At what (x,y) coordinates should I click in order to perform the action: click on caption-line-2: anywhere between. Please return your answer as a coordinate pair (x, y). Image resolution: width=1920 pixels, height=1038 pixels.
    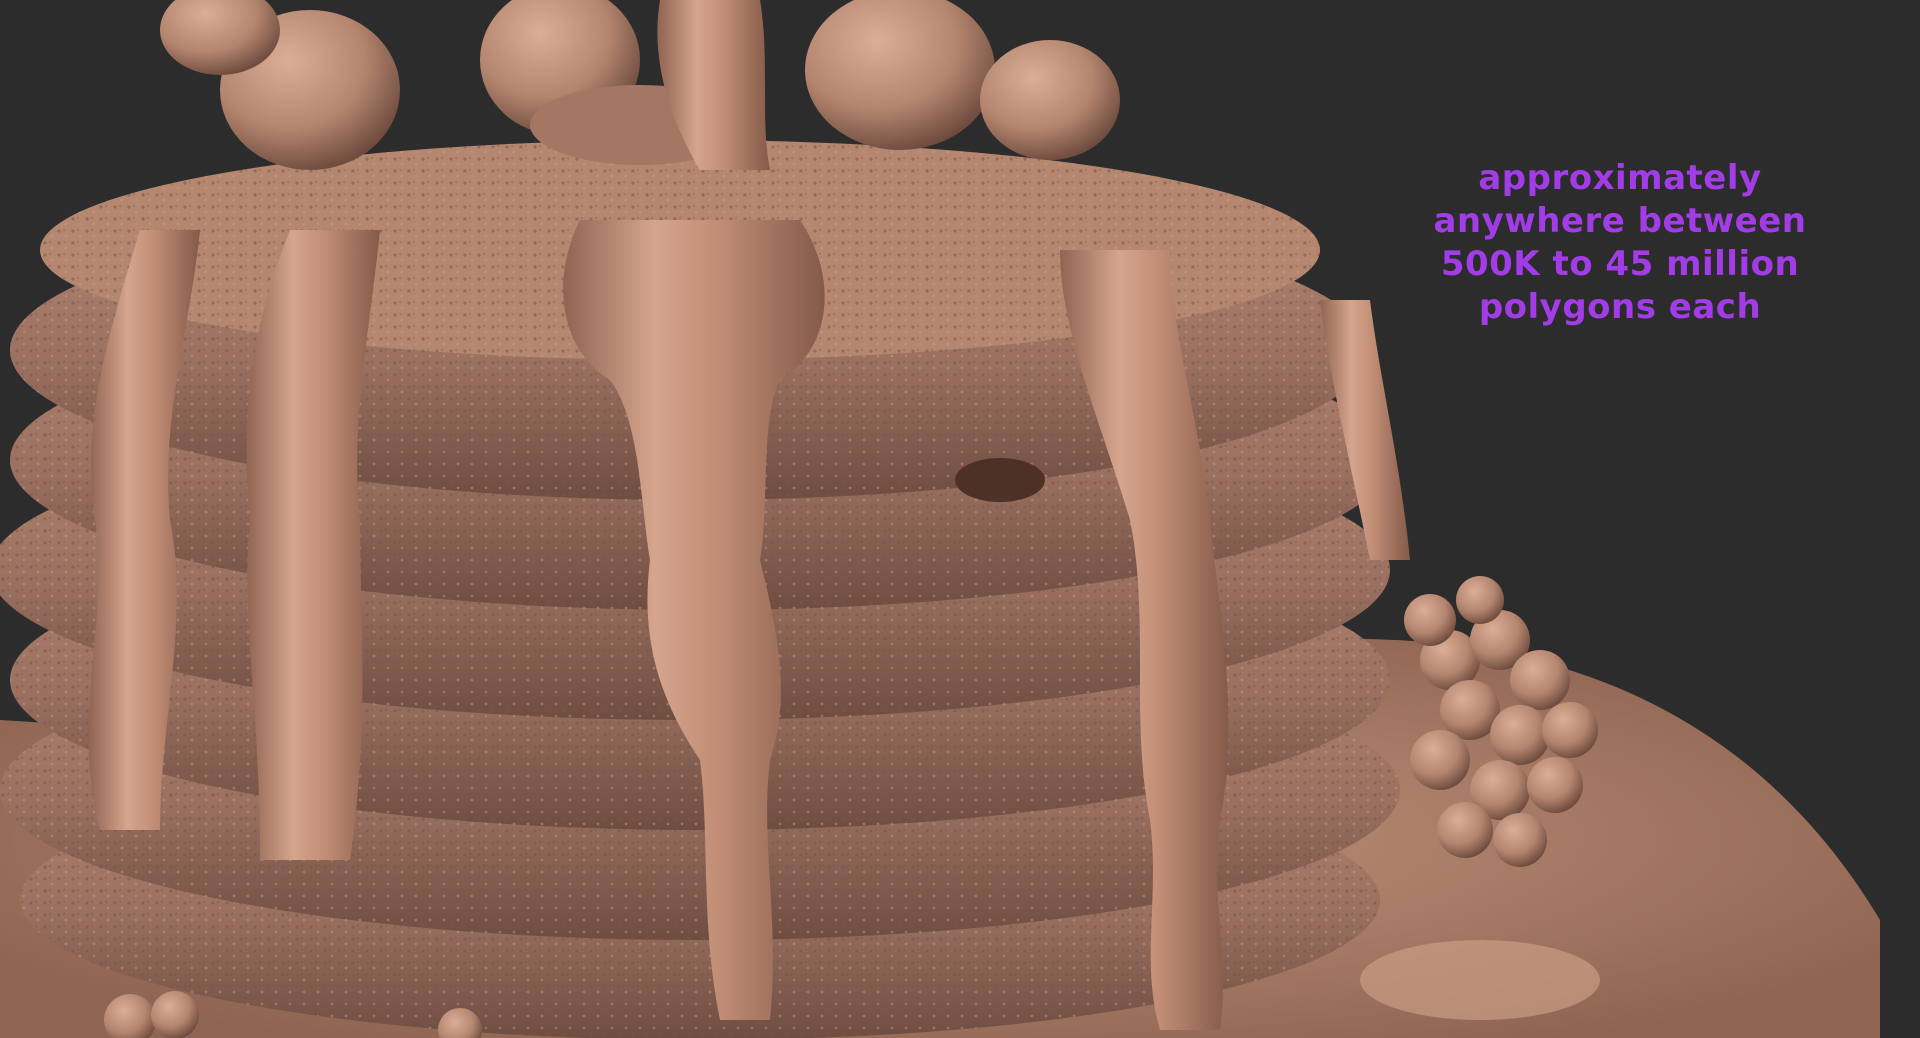
    Looking at the image, I should click on (1620, 221).